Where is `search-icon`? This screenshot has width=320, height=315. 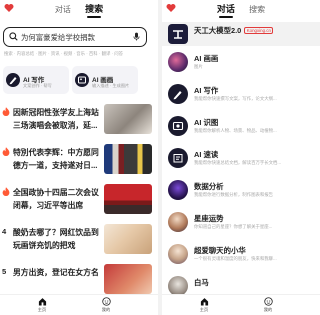 search-icon is located at coordinates (13, 36).